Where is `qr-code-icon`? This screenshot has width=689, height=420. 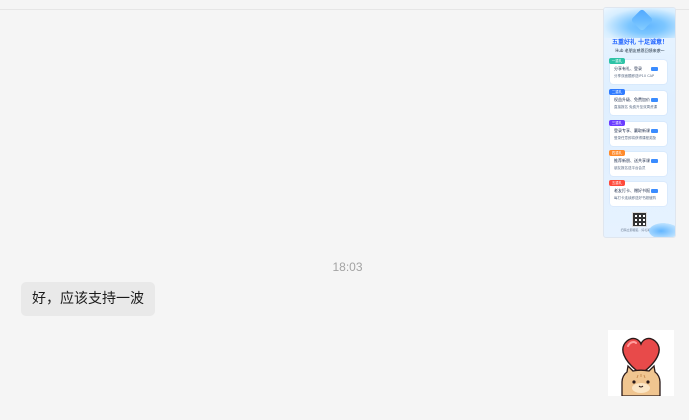 qr-code-icon is located at coordinates (639, 219).